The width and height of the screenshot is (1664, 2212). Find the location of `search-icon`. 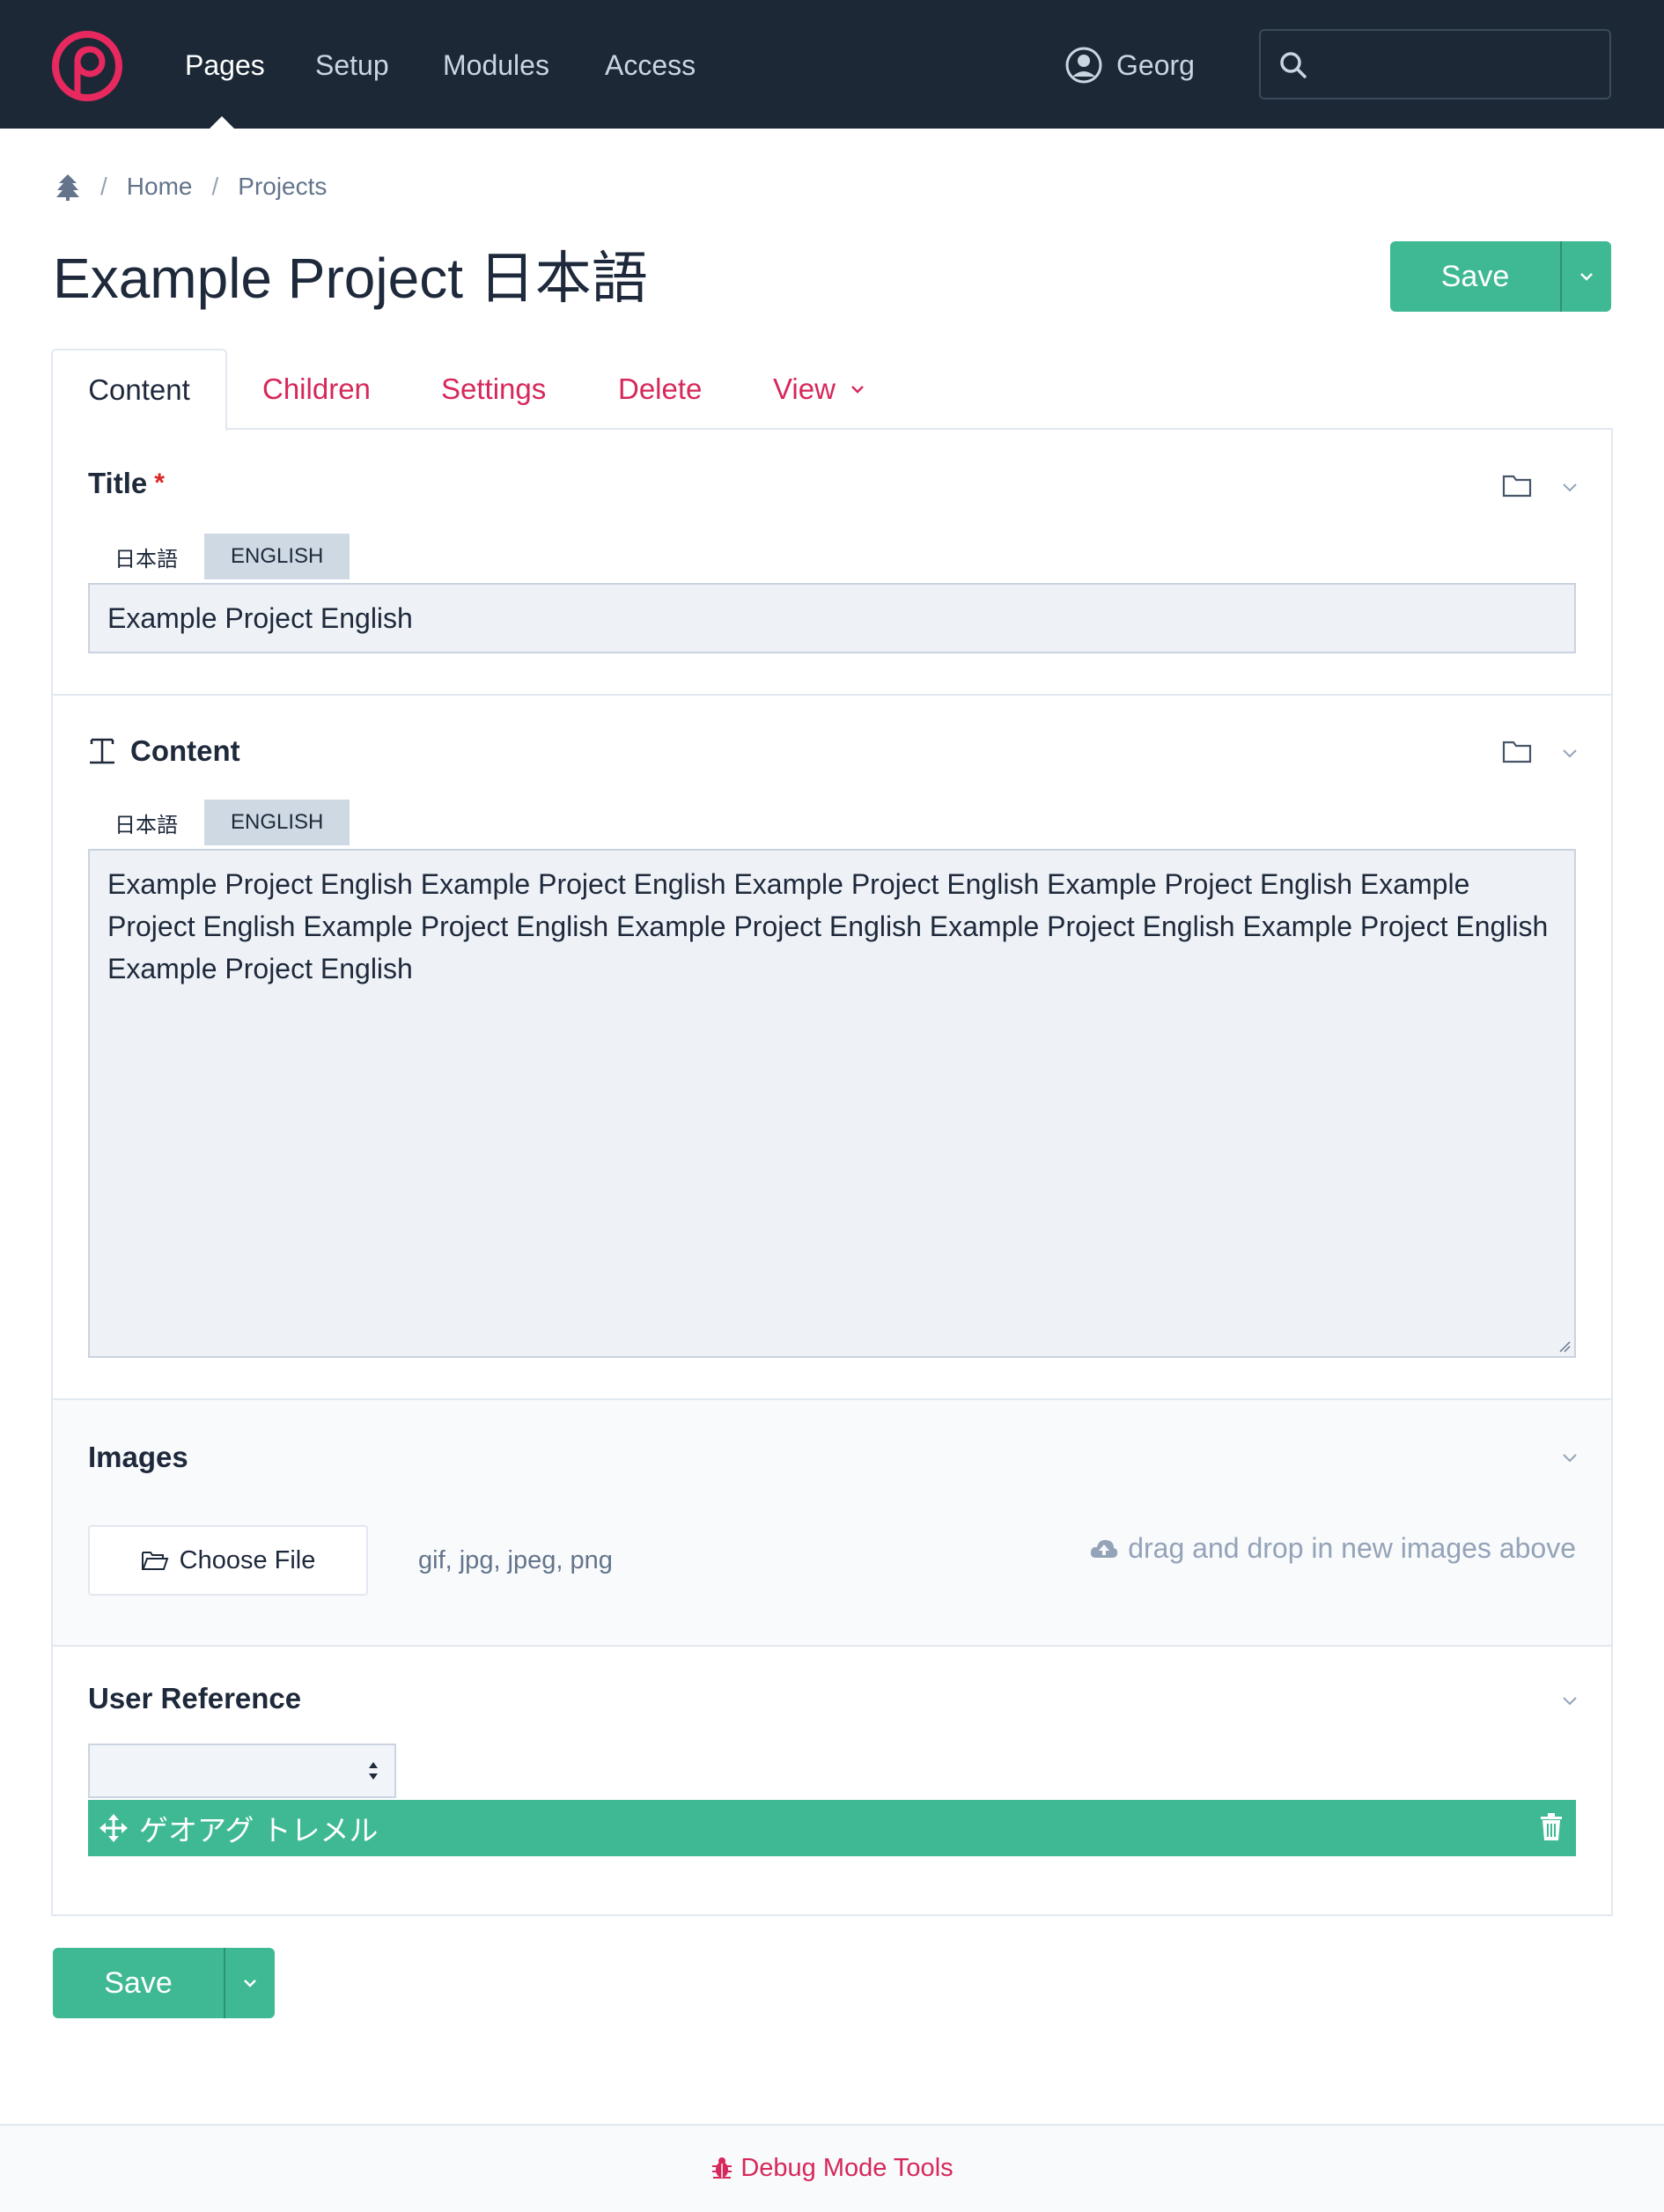

search-icon is located at coordinates (1293, 65).